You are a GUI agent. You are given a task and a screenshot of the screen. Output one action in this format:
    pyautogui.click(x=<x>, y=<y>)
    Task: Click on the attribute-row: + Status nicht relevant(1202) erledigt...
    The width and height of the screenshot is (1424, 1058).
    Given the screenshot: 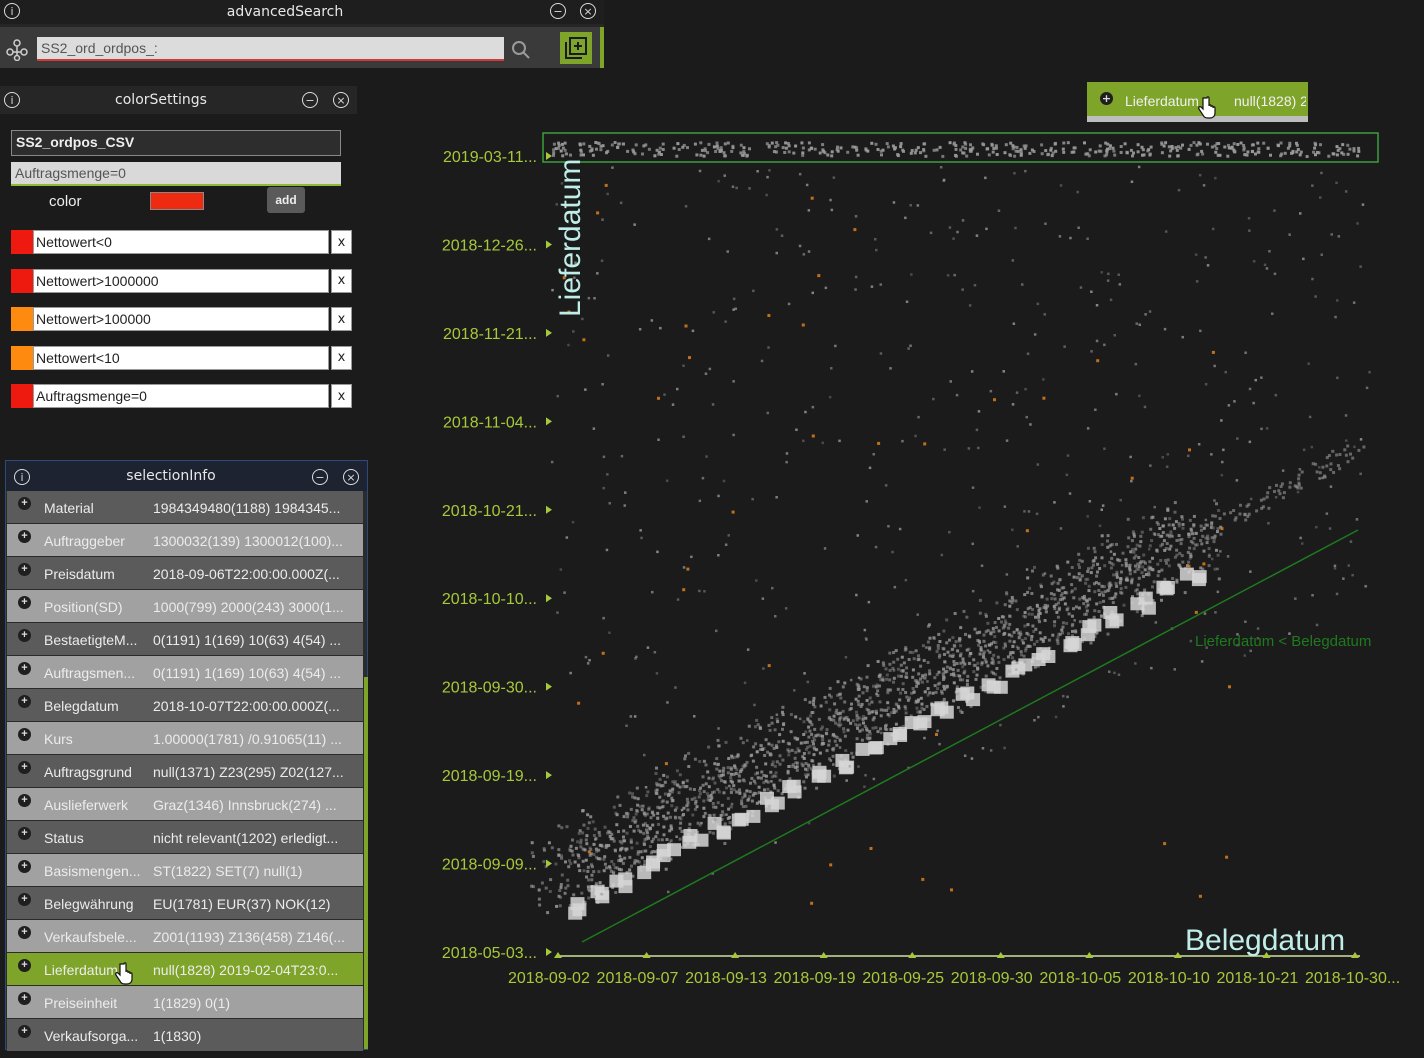 What is the action you would take?
    pyautogui.click(x=185, y=837)
    